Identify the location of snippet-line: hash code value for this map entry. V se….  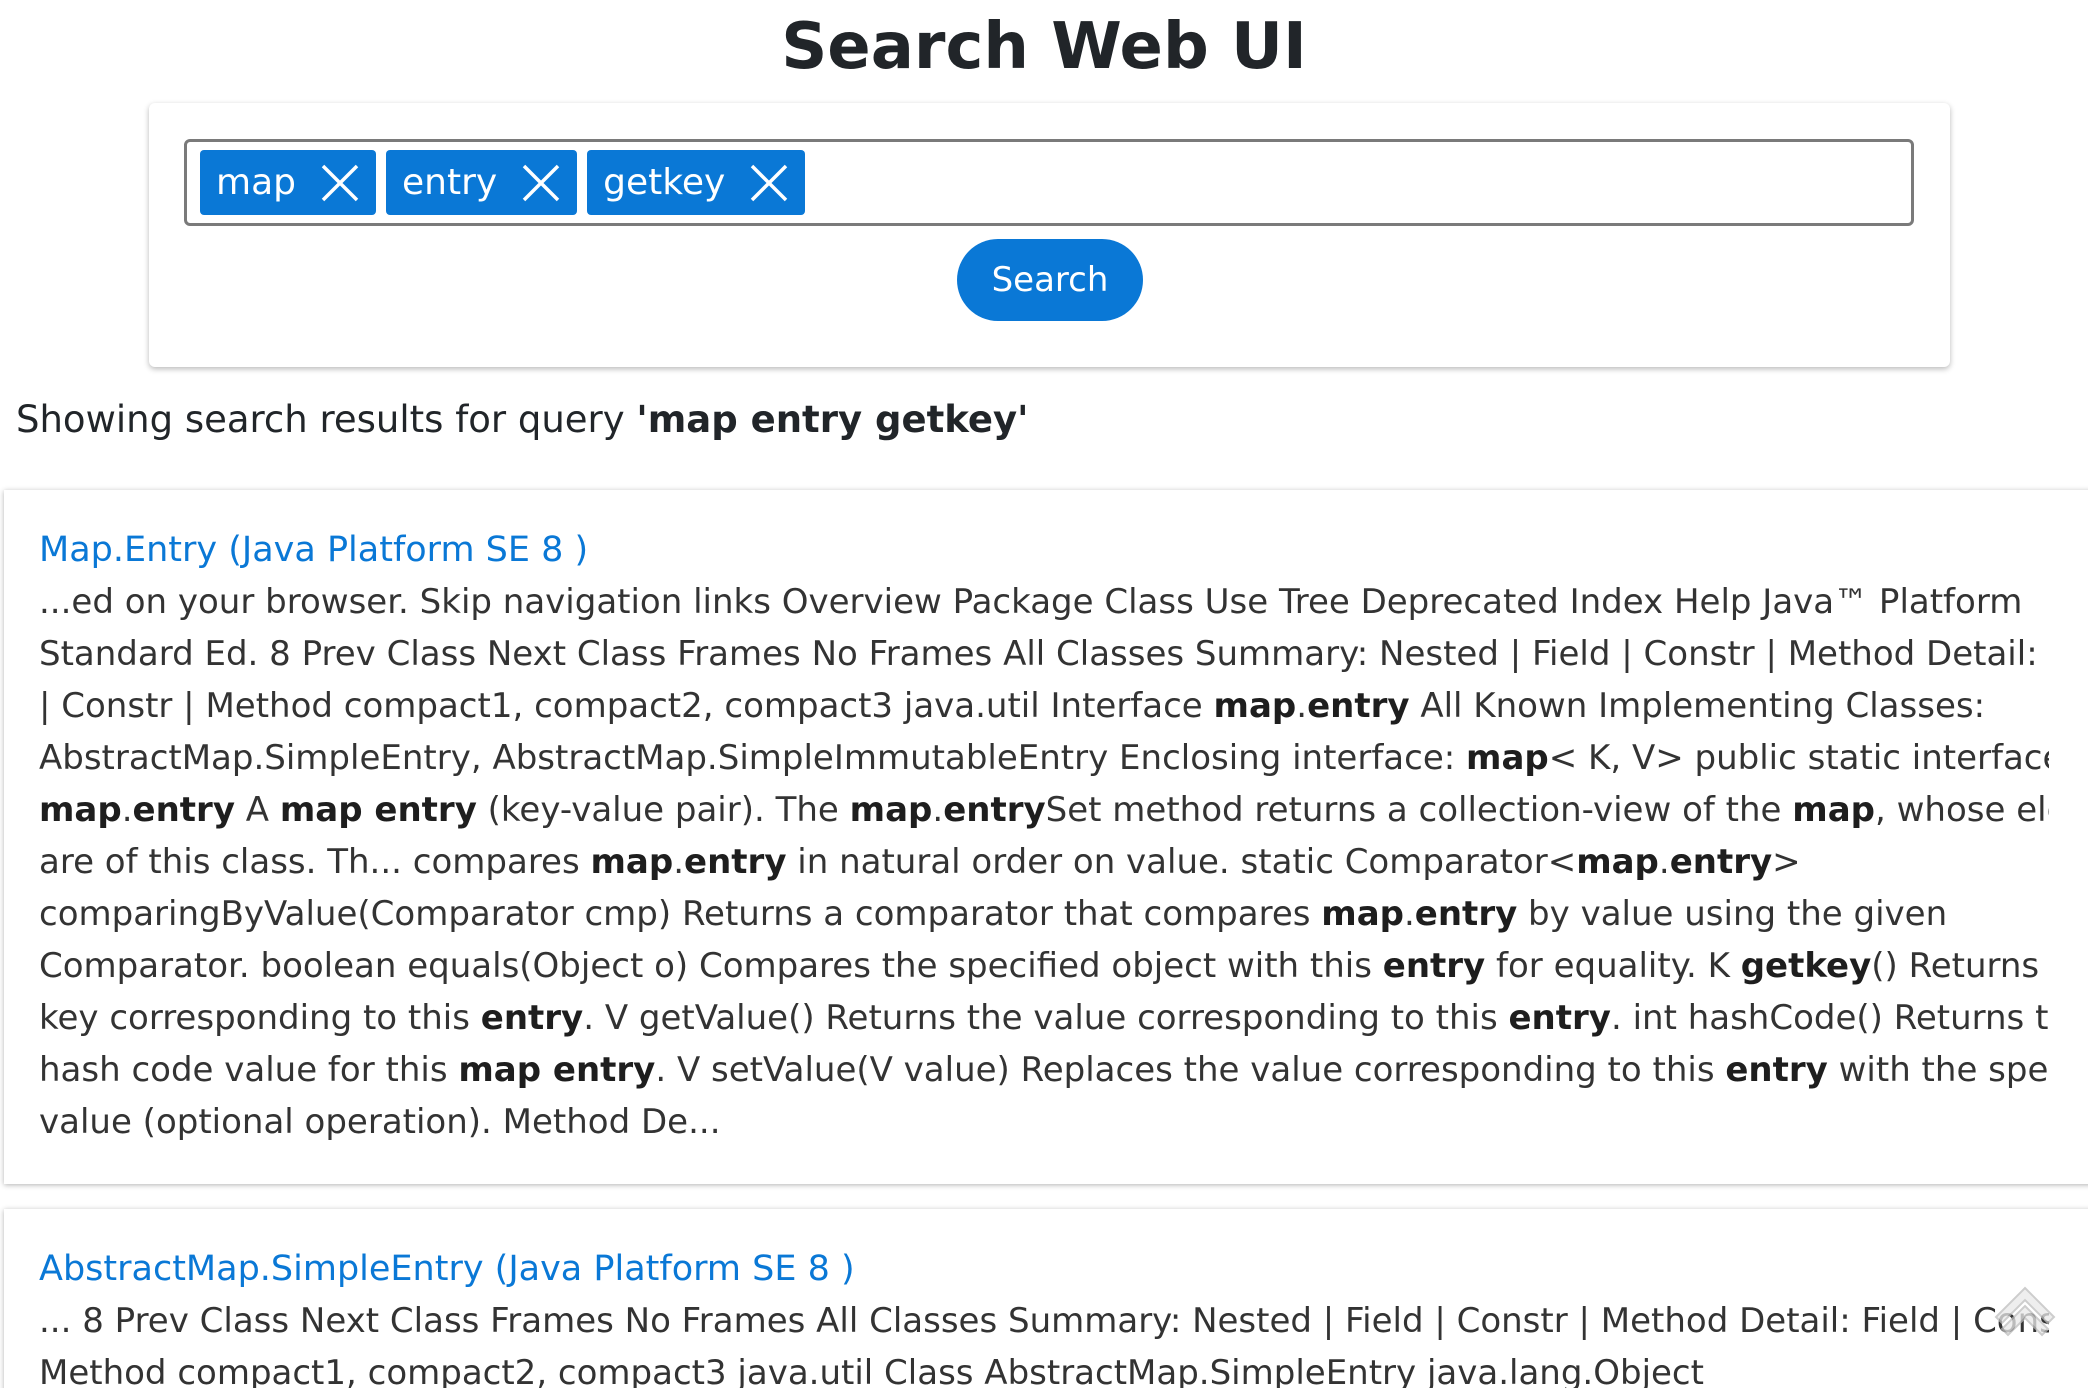
(1044, 1070).